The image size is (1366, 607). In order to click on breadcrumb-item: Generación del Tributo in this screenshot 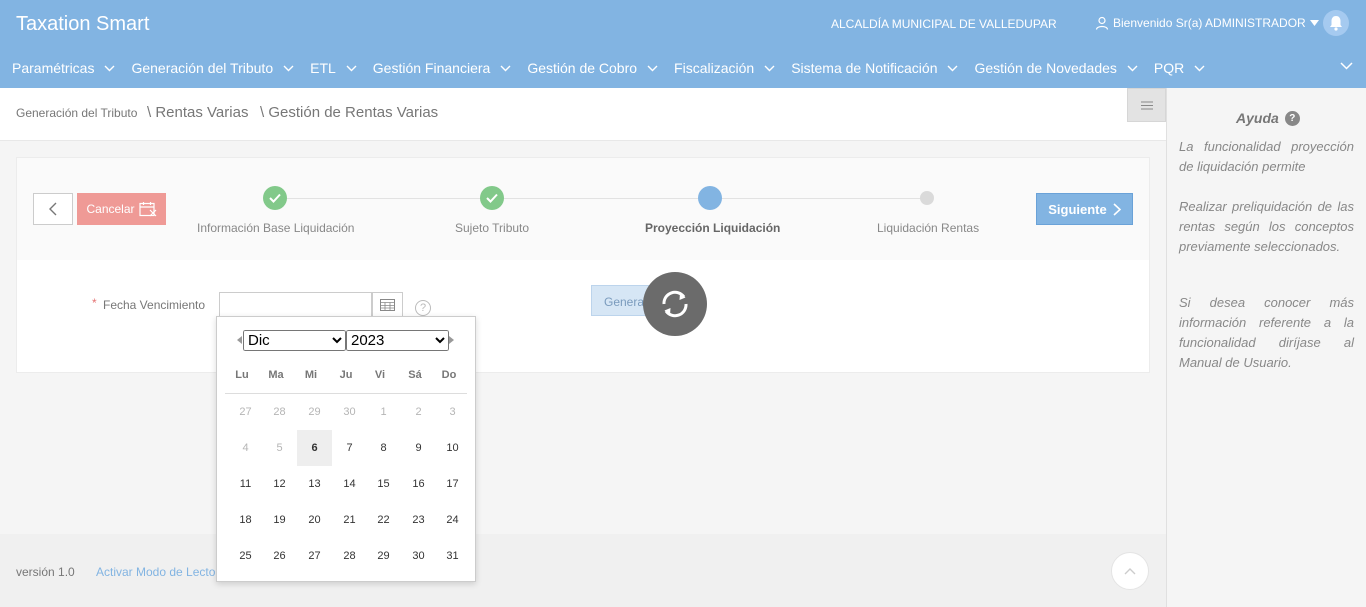, I will do `click(76, 113)`.